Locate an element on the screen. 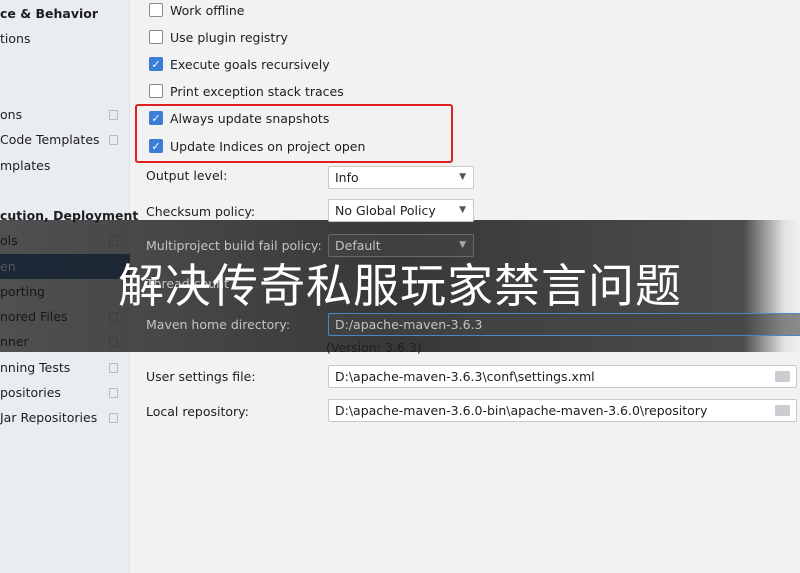  checkbox-label: Work offline is located at coordinates (207, 10).